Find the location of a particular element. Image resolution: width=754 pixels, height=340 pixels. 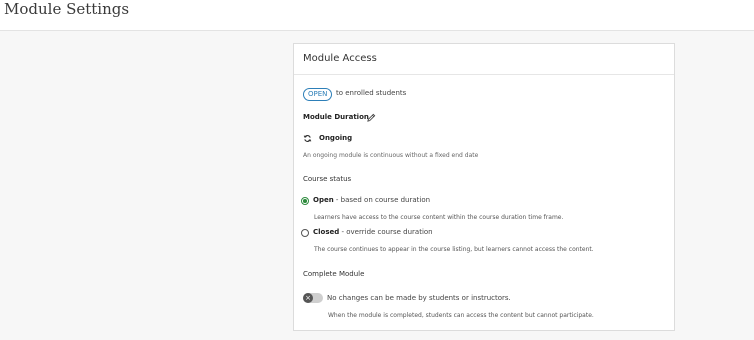

page-title: Module Settings is located at coordinates (67, 9).